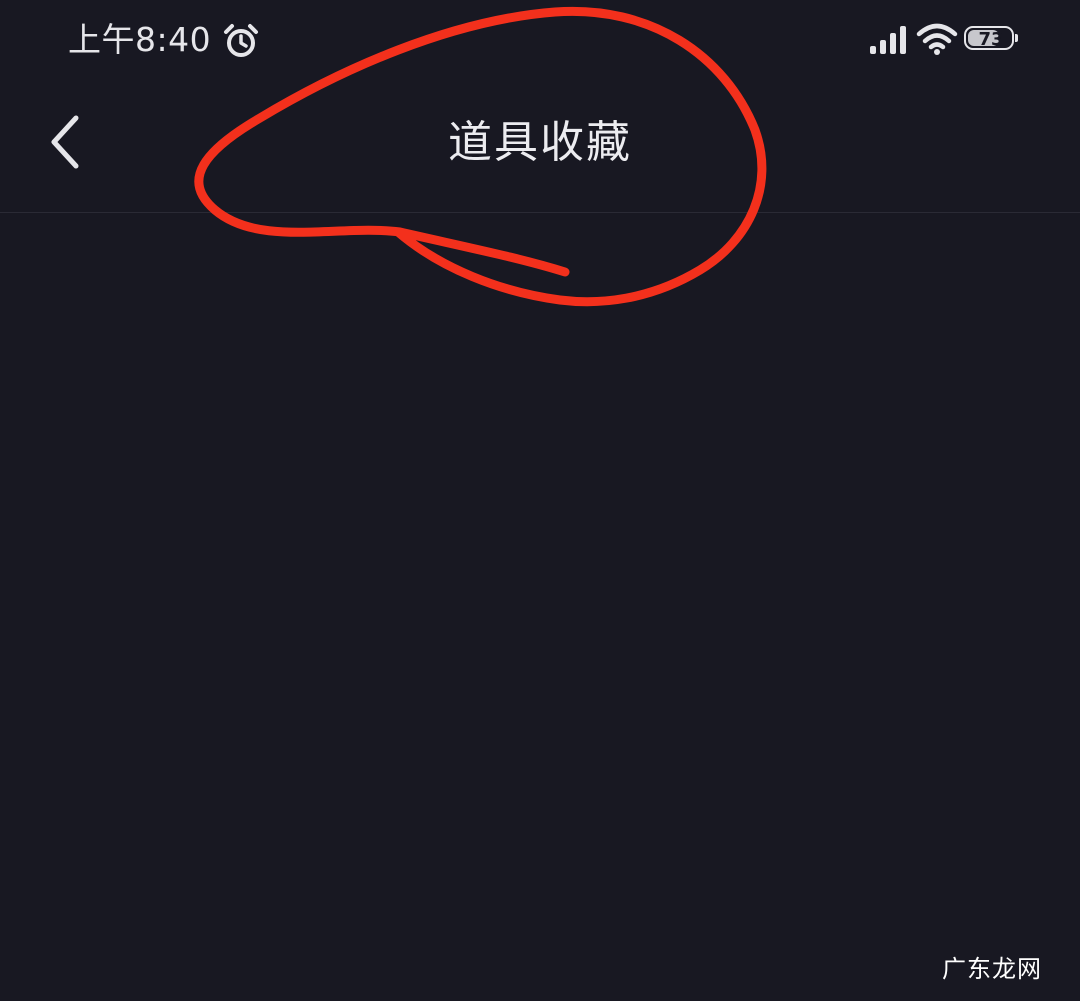 This screenshot has height=1001, width=1080. I want to click on battery-level: 73, so click(991, 39).